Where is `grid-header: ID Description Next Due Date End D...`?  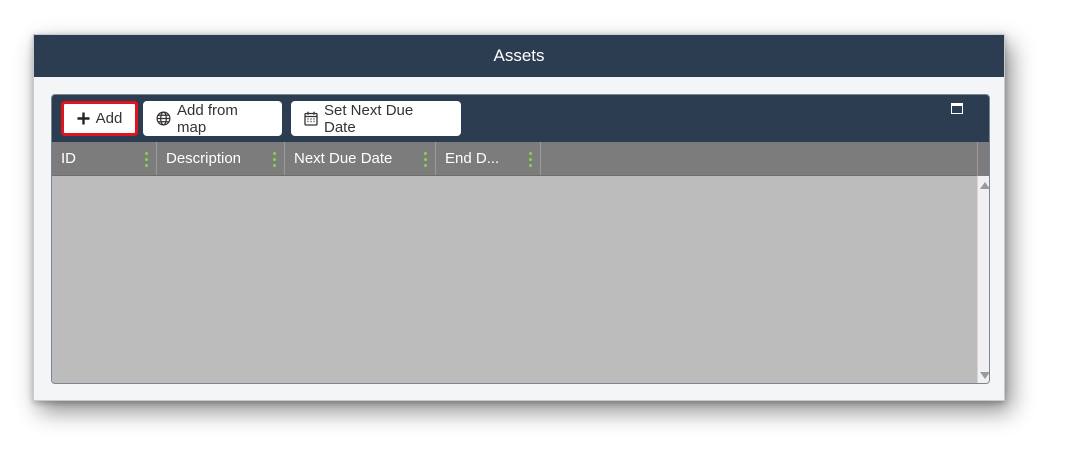
grid-header: ID Description Next Due Date End D... is located at coordinates (514, 159).